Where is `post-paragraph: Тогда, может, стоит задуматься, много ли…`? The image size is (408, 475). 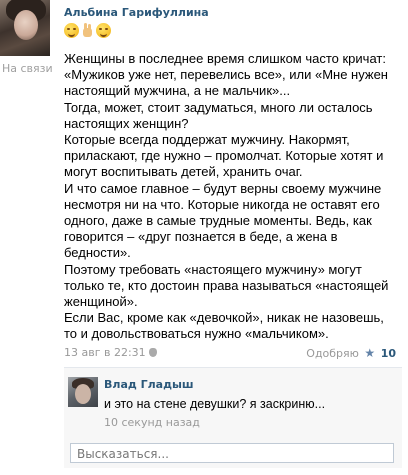
post-paragraph: Тогда, может, стоит задуматься, много ли… is located at coordinates (218, 115).